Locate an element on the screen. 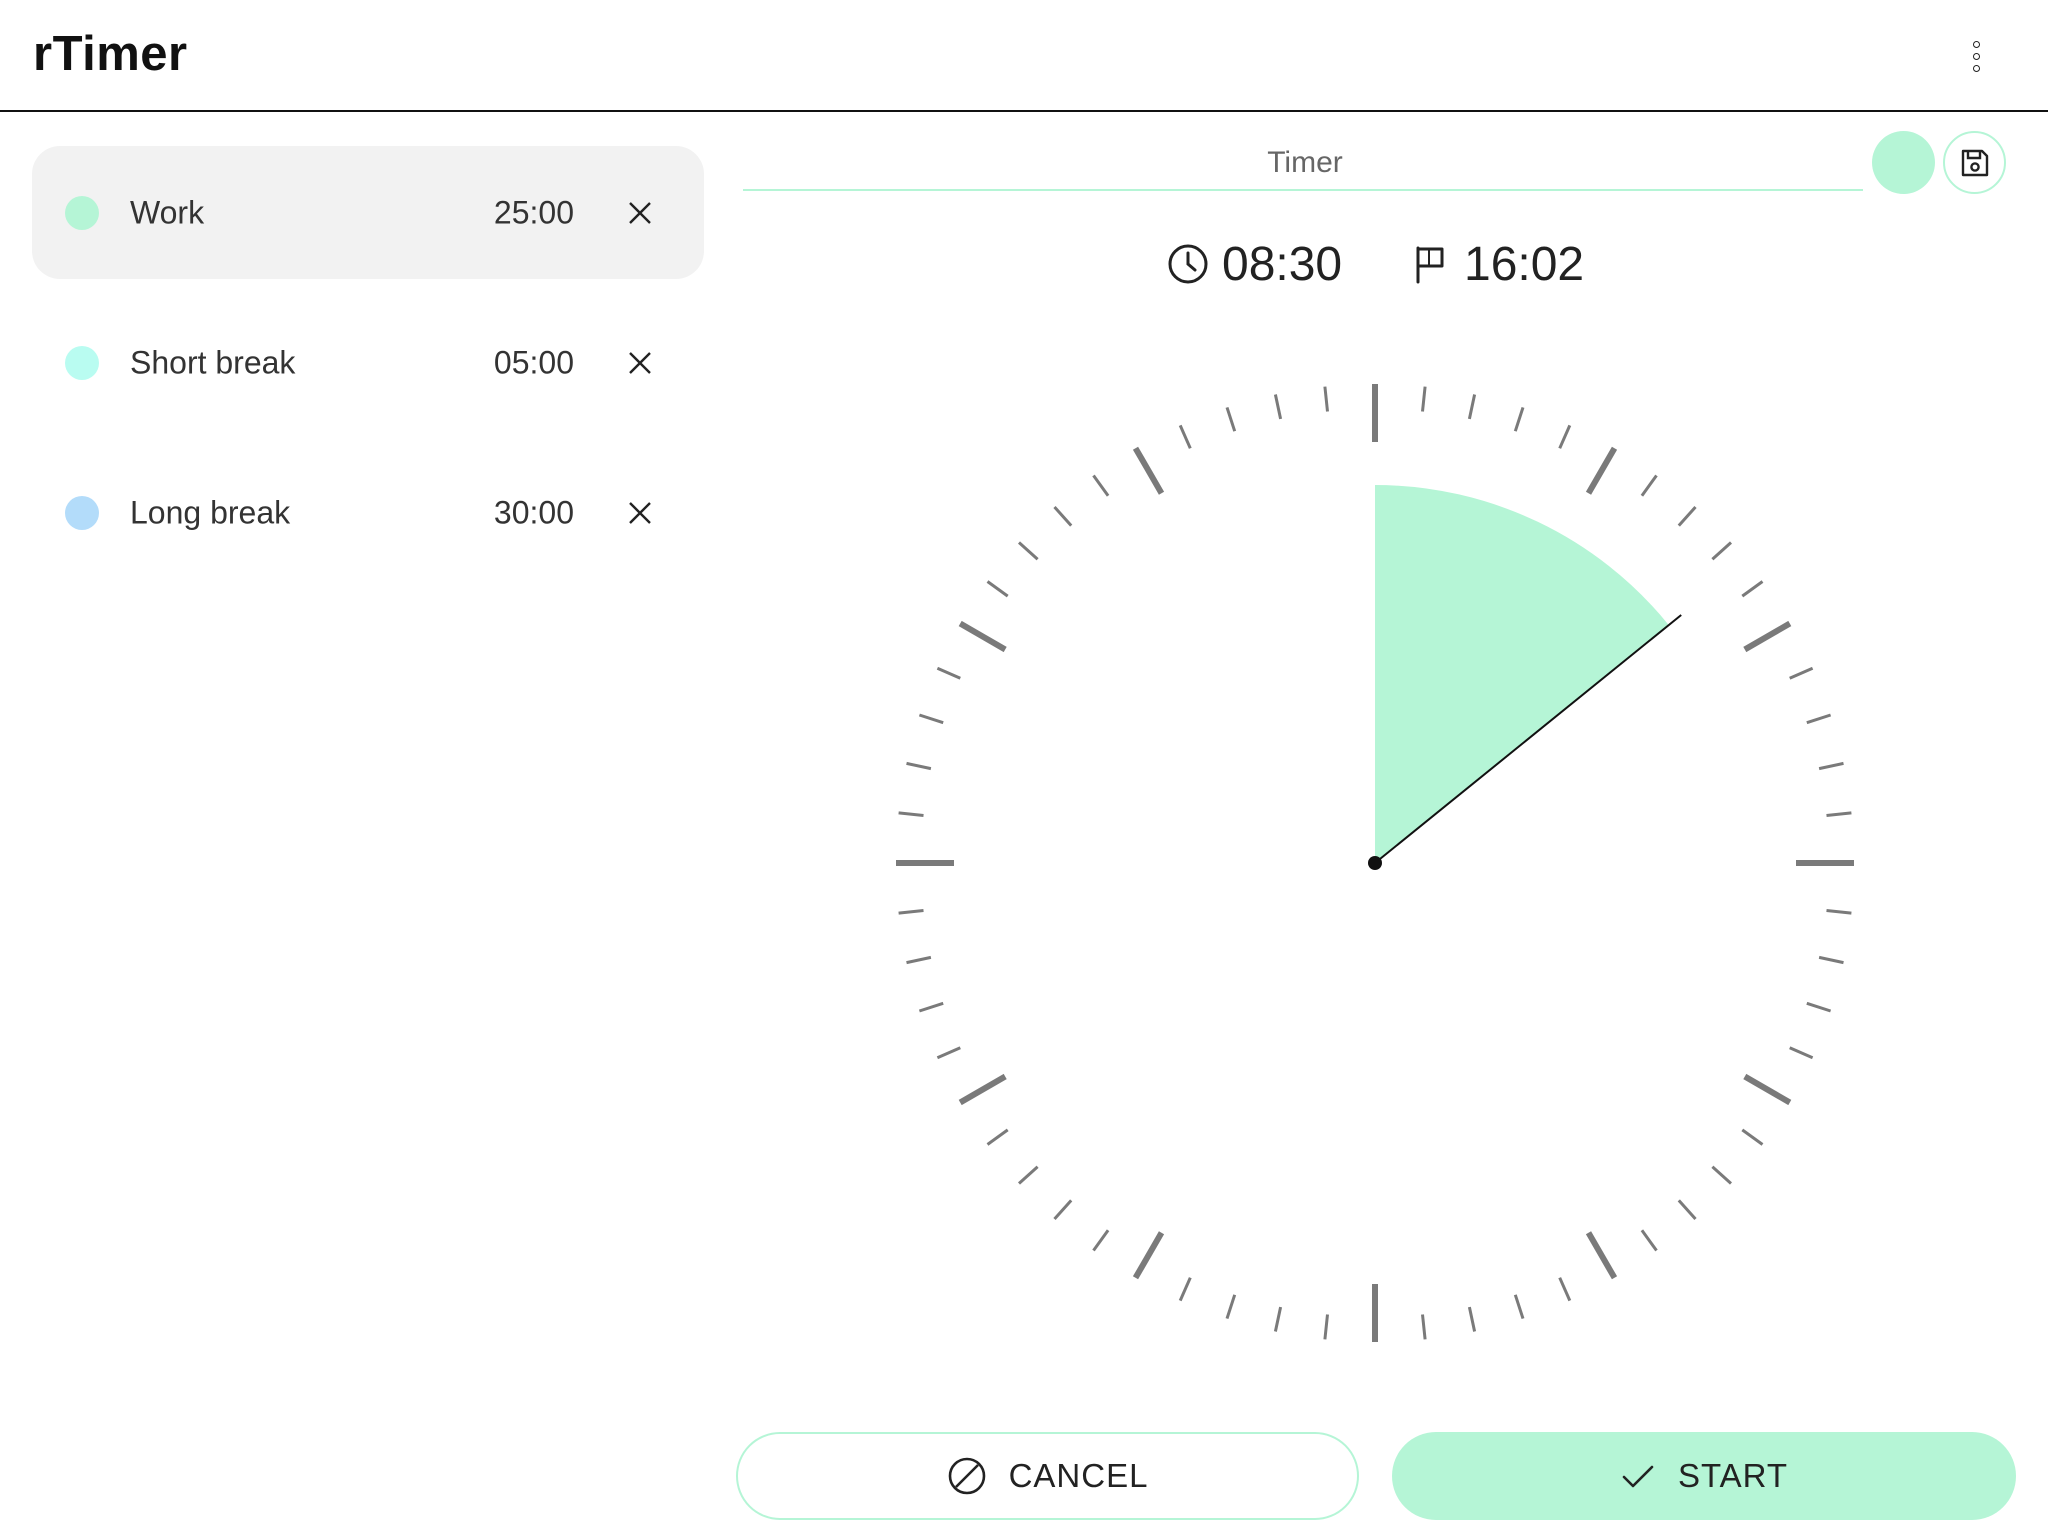  start-button: START is located at coordinates (1704, 1476).